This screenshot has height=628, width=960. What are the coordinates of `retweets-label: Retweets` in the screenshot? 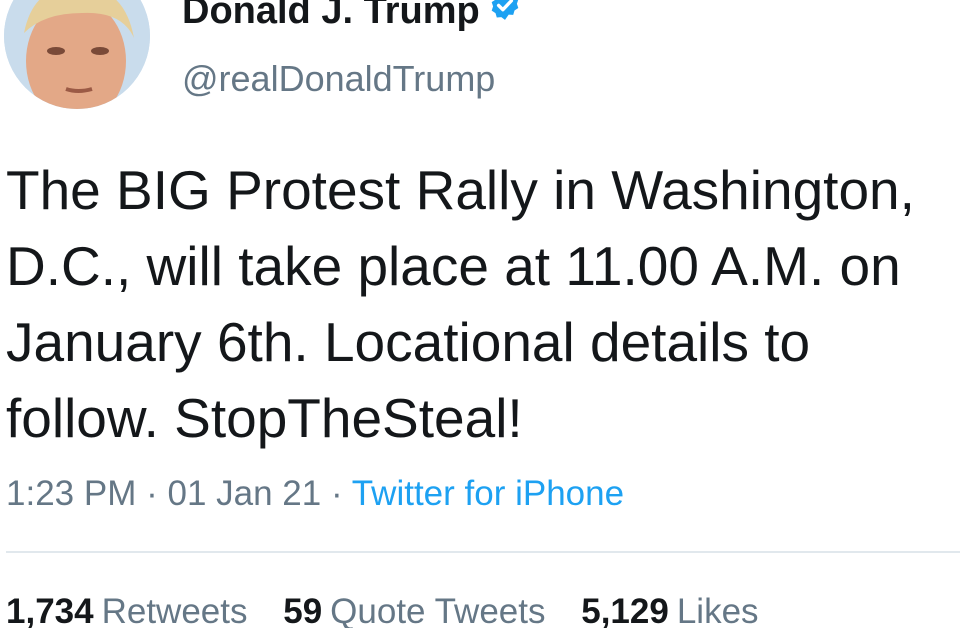 It's located at (174, 610).